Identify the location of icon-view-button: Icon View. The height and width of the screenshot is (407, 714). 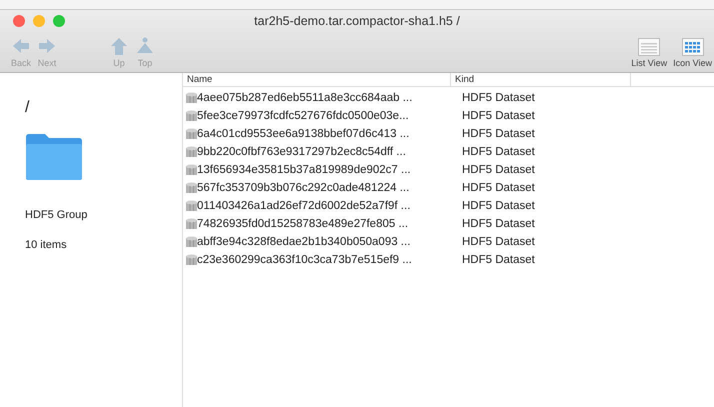
(692, 53).